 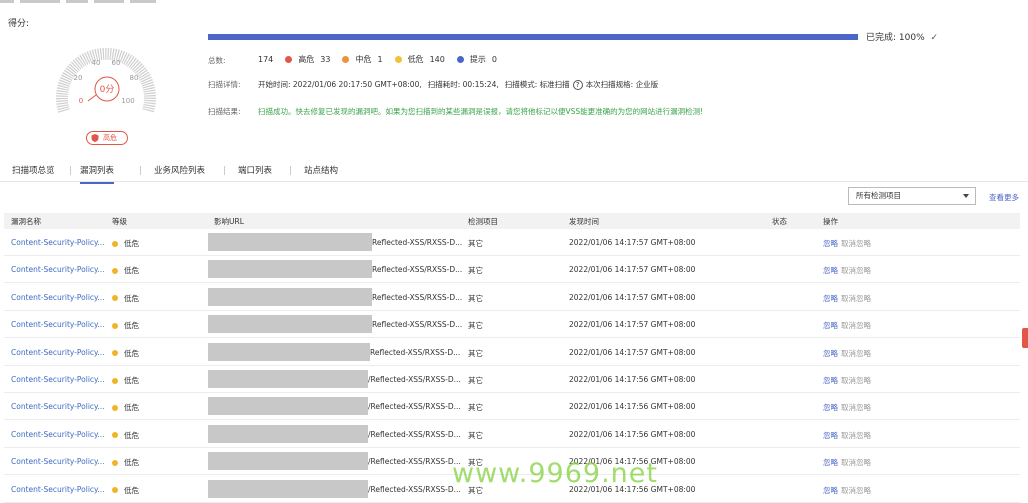 What do you see at coordinates (514, 172) in the screenshot?
I see `tab-bar: 扫描项总览 漏洞列表 业务风险列表 端口列表 站点结构` at bounding box center [514, 172].